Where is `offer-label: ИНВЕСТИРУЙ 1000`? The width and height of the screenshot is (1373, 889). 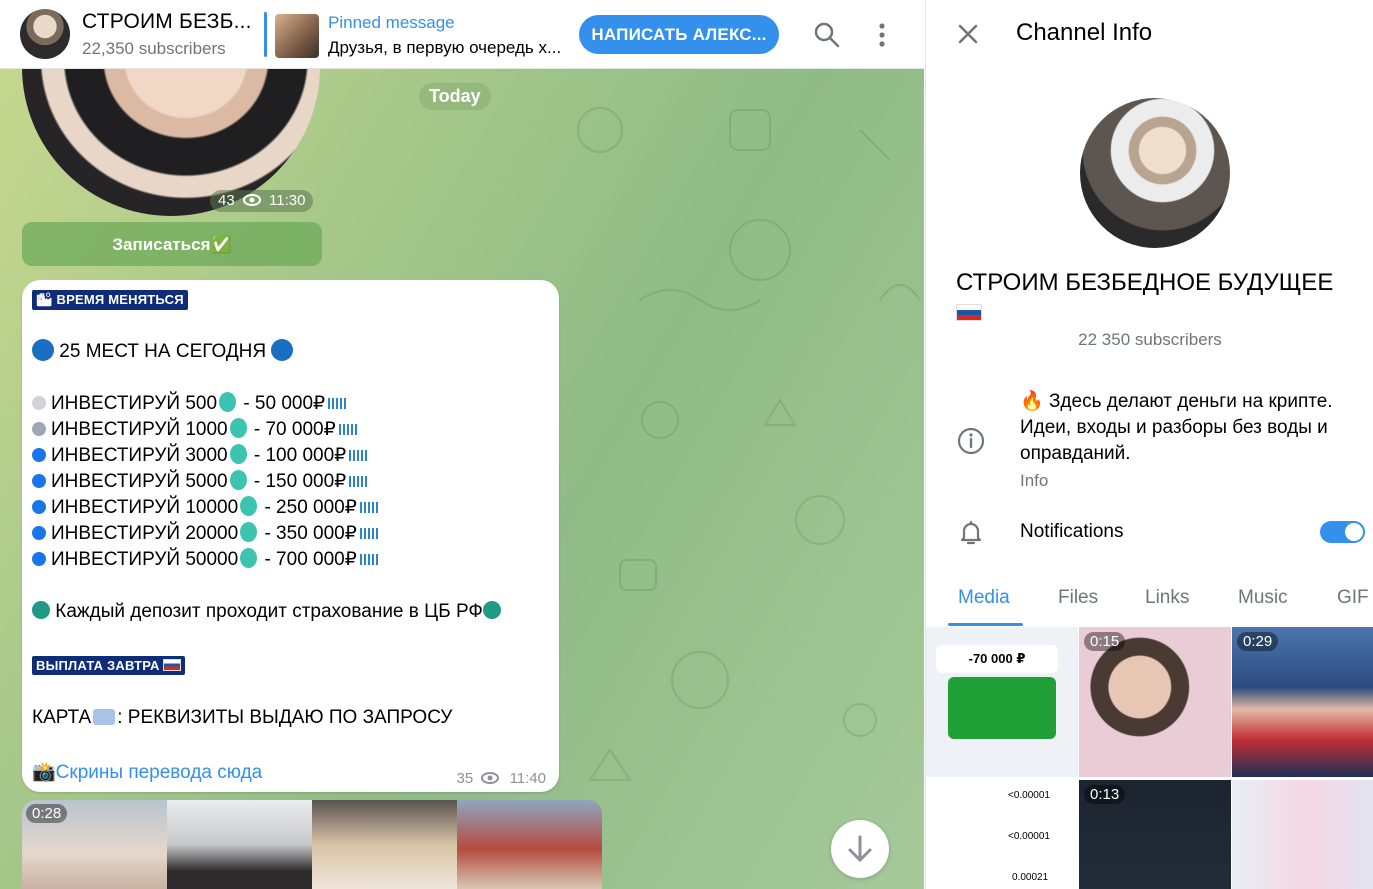 offer-label: ИНВЕСТИРУЙ 1000 is located at coordinates (139, 429).